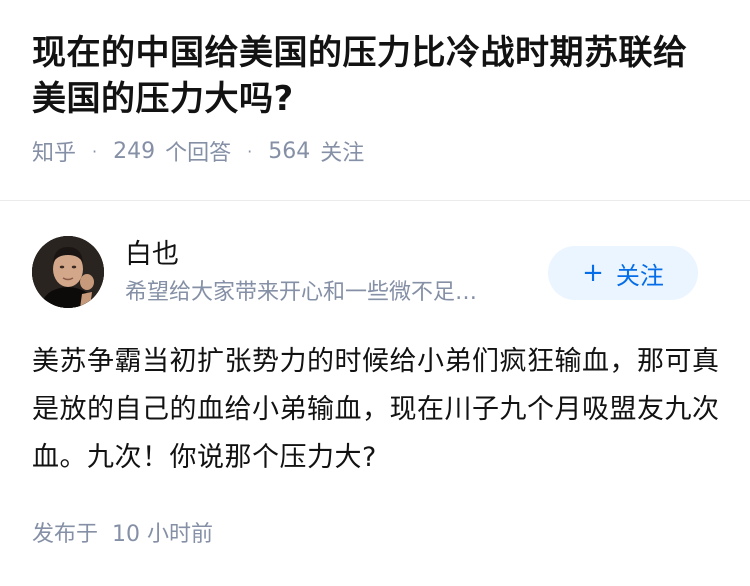 Image resolution: width=750 pixels, height=586 pixels. What do you see at coordinates (593, 273) in the screenshot?
I see `plus-icon: +` at bounding box center [593, 273].